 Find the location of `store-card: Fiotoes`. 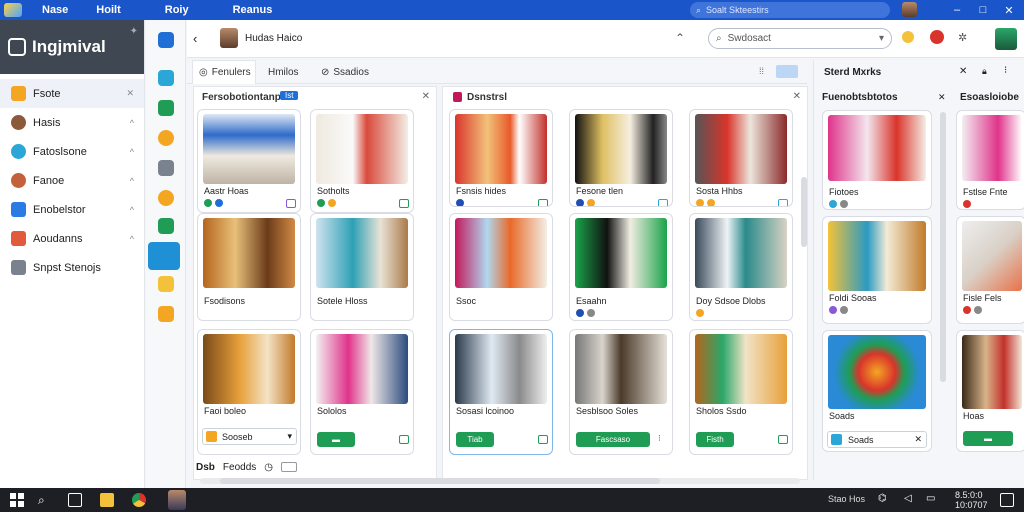

store-card: Fiotoes is located at coordinates (877, 160).